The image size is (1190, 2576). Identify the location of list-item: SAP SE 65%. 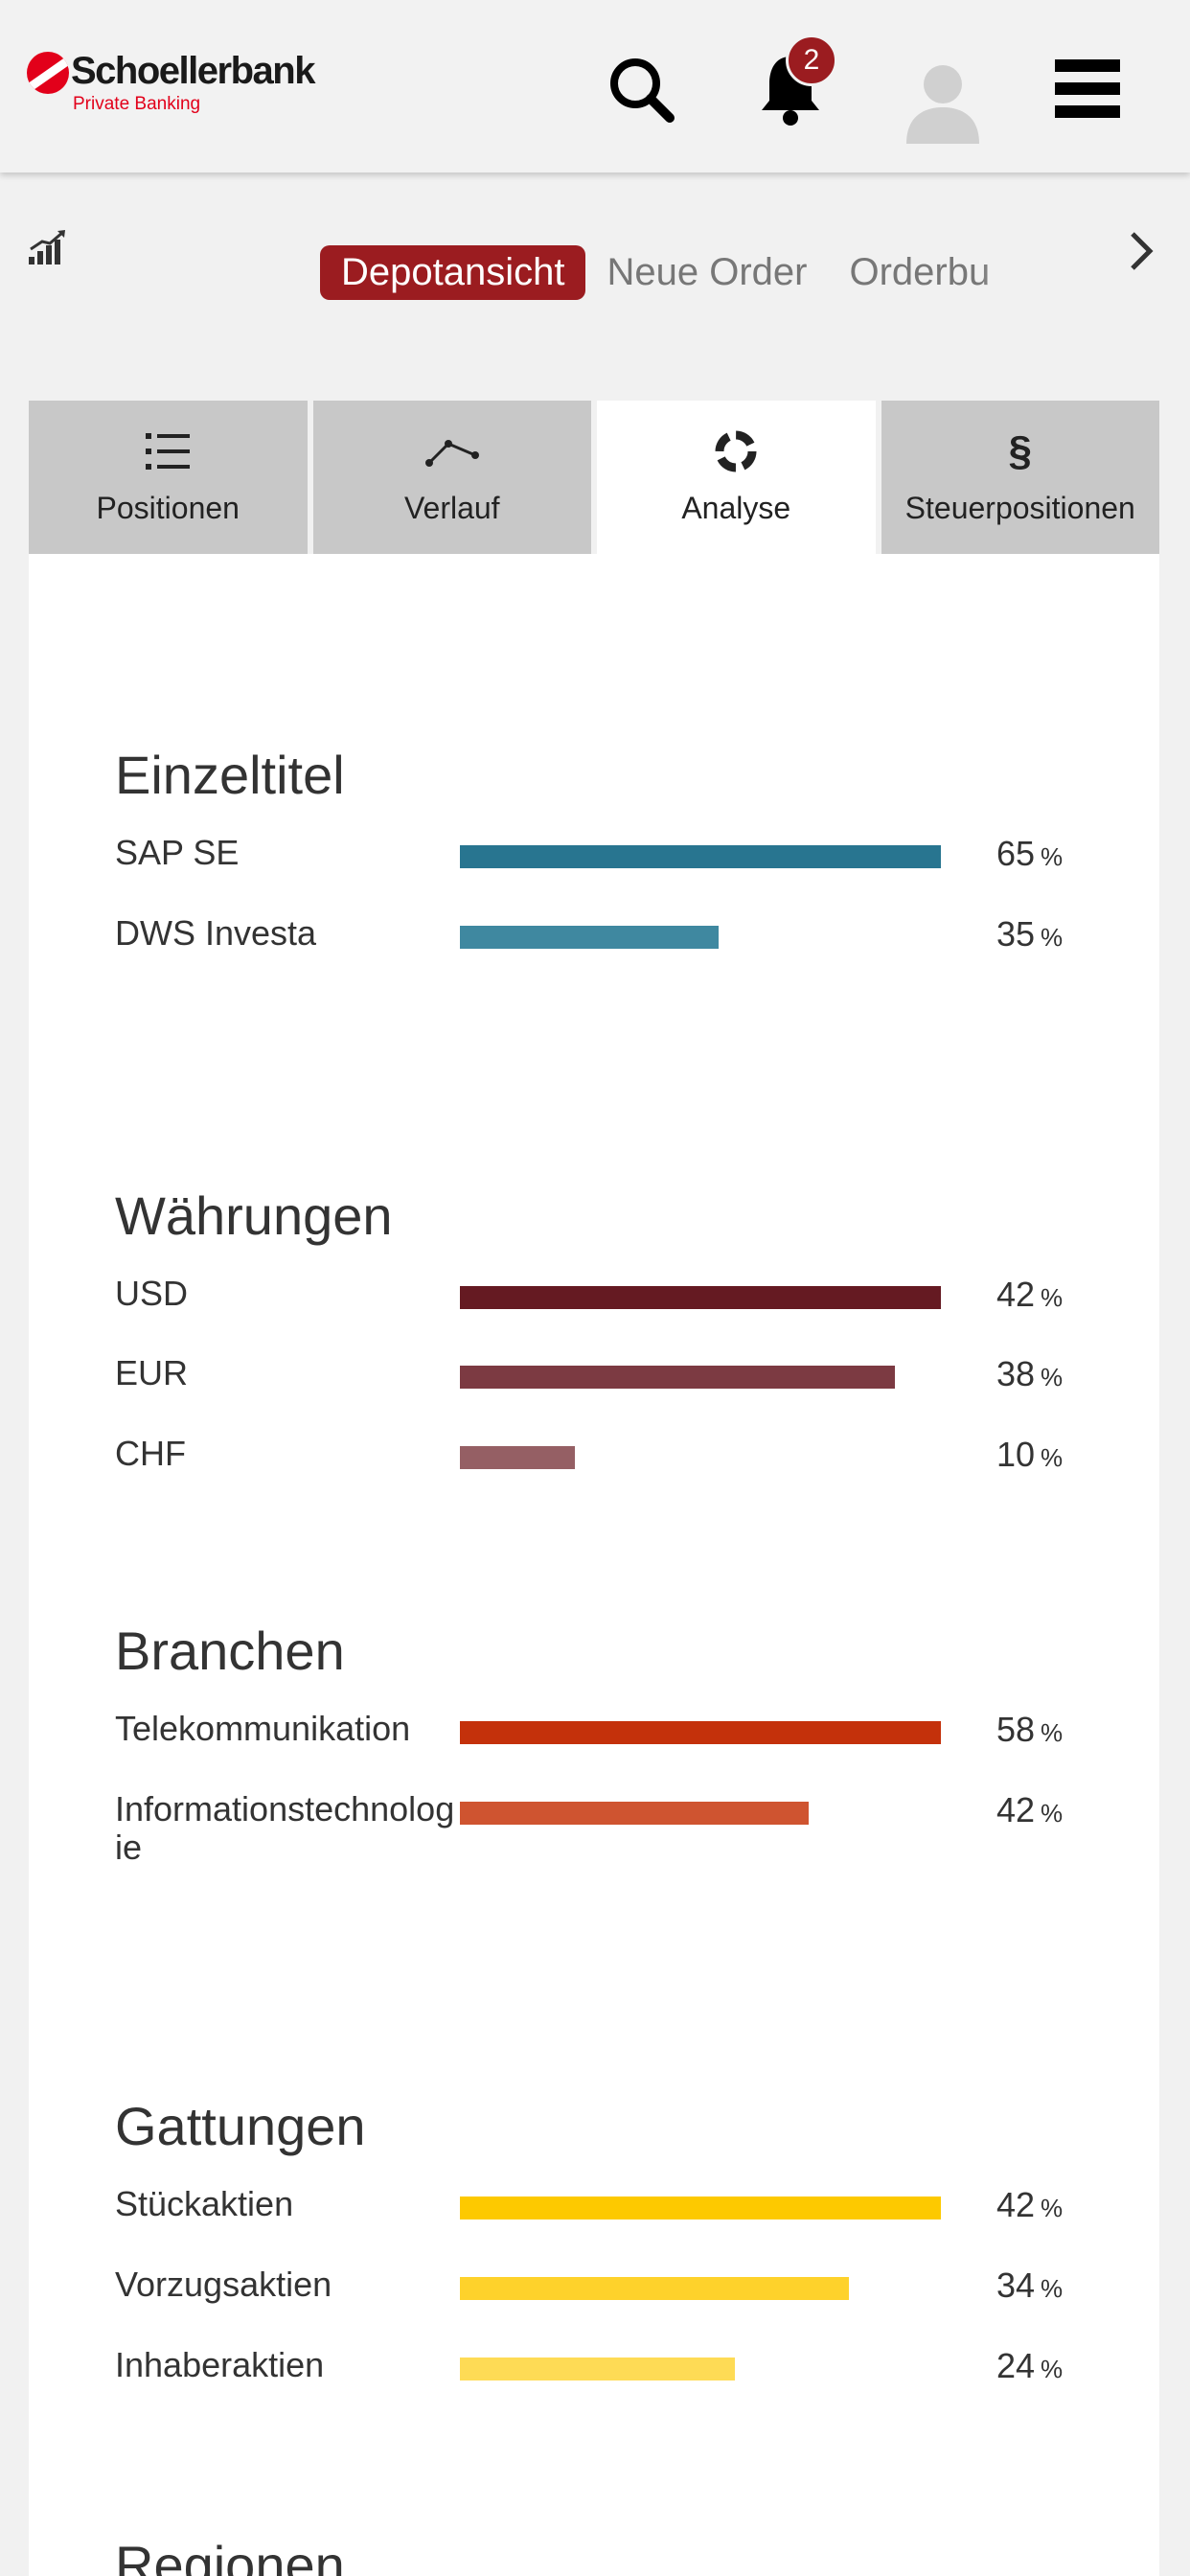
(608, 862).